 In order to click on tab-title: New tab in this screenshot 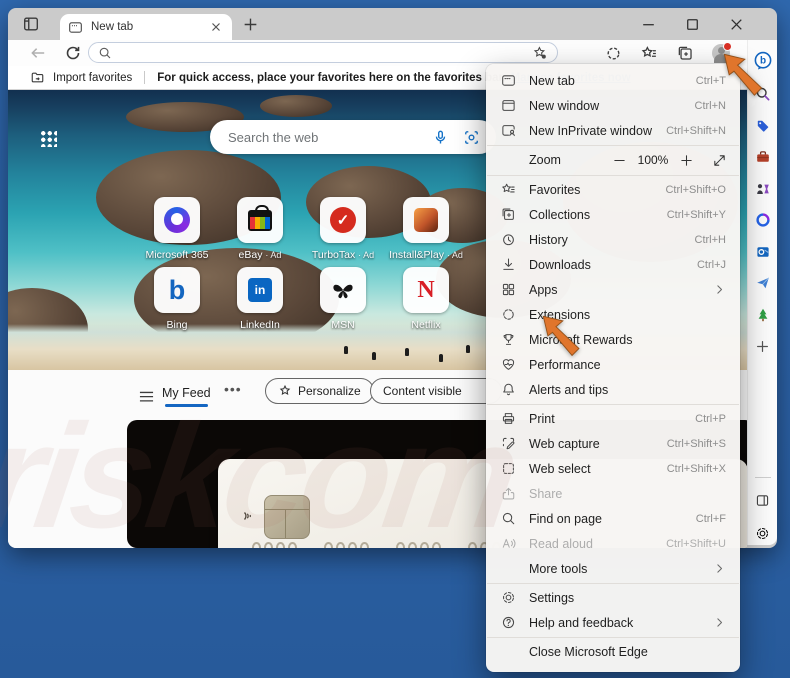, I will do `click(112, 27)`.